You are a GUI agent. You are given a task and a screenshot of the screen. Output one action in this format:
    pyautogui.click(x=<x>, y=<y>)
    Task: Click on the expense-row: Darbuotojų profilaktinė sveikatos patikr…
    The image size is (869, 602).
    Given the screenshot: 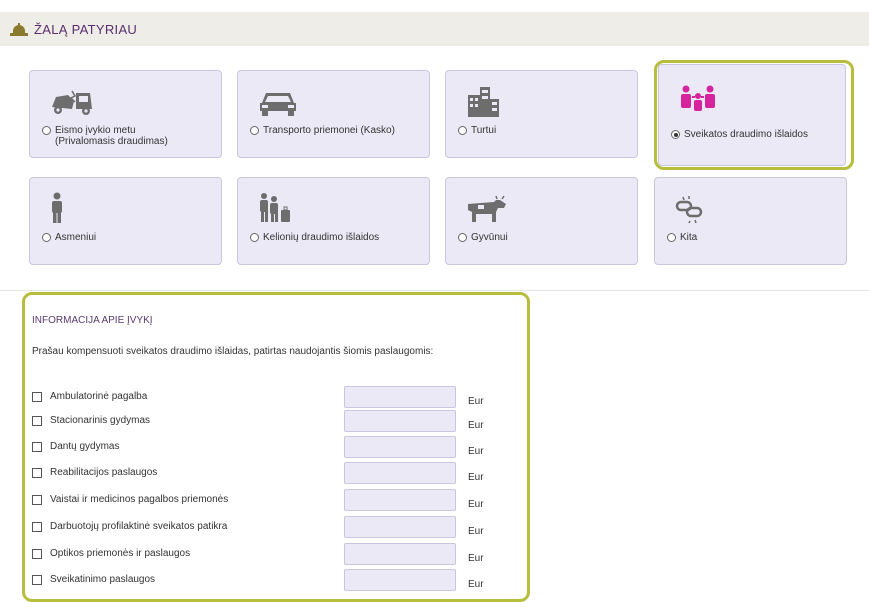 What is the action you would take?
    pyautogui.click(x=267, y=530)
    